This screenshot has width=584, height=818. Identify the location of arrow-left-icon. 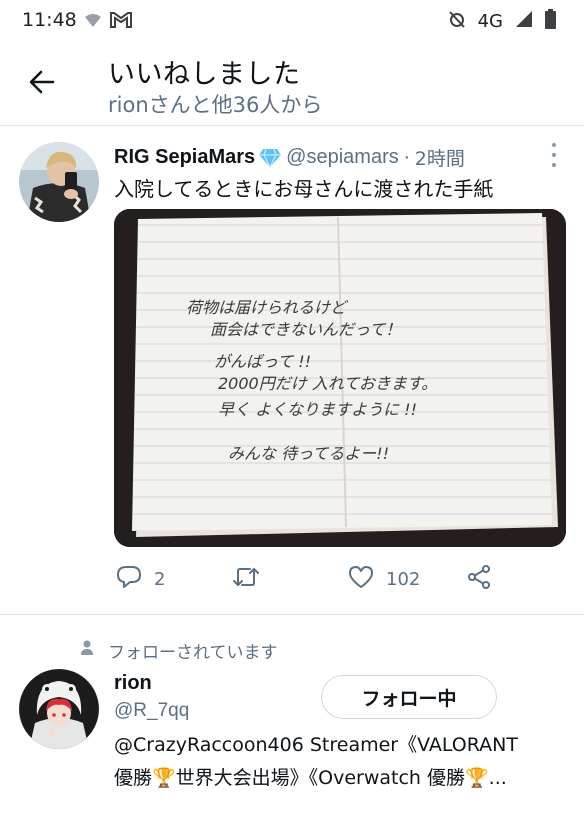
(42, 84).